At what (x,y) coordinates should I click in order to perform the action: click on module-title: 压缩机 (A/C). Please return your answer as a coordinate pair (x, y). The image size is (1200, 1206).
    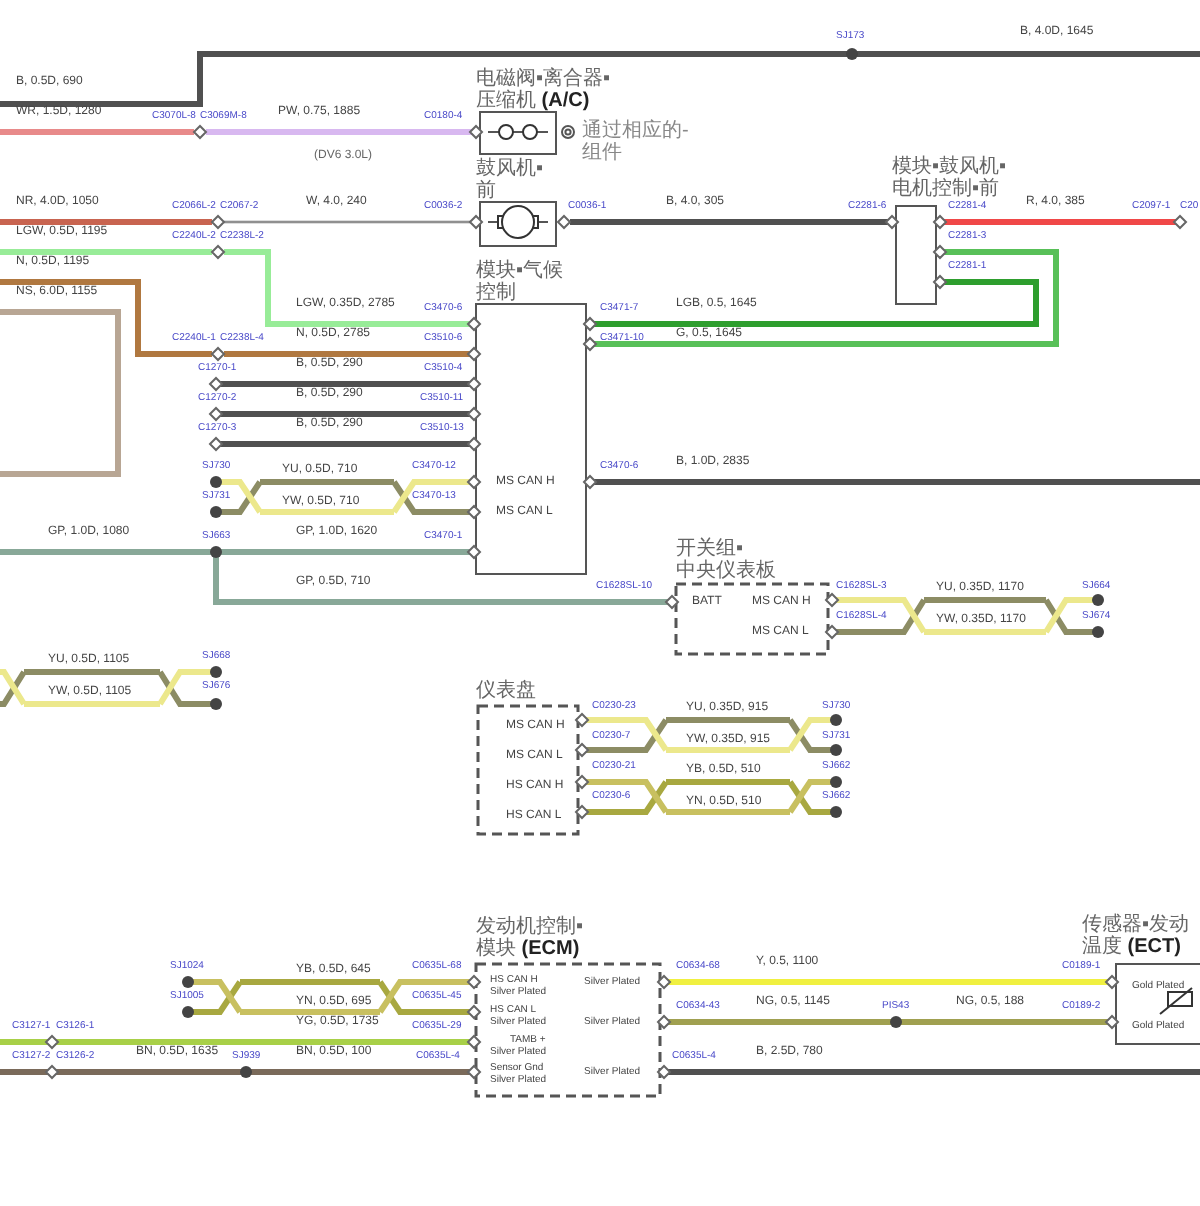
    Looking at the image, I should click on (533, 101).